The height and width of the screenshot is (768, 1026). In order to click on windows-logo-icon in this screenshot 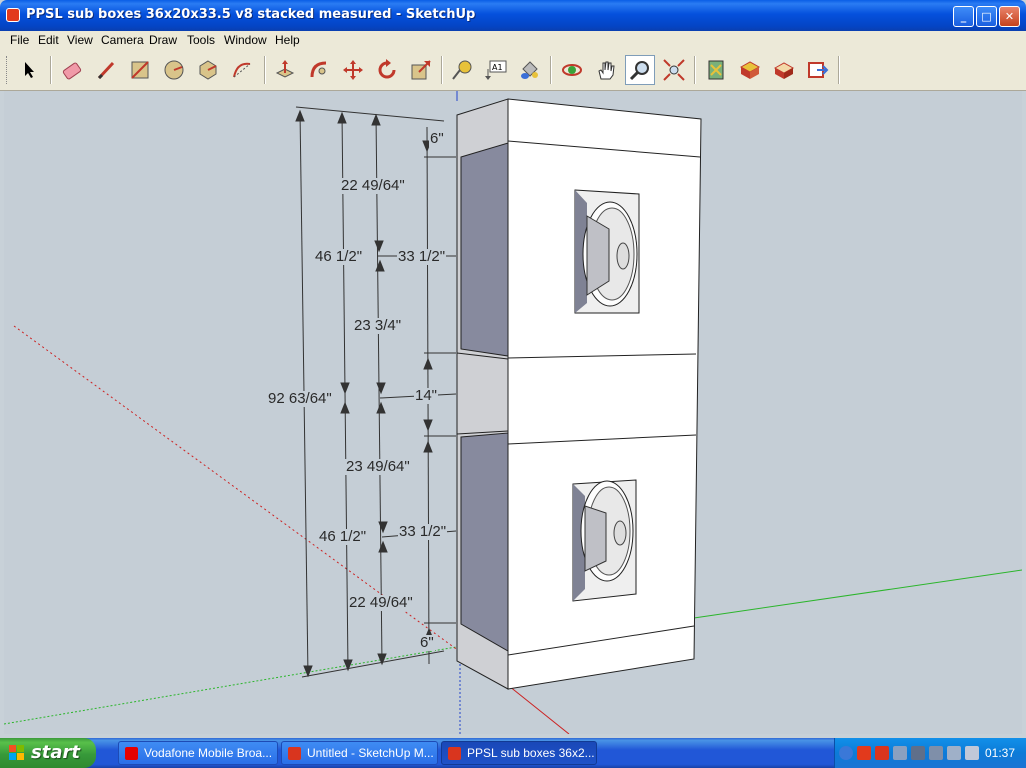, I will do `click(16, 752)`.